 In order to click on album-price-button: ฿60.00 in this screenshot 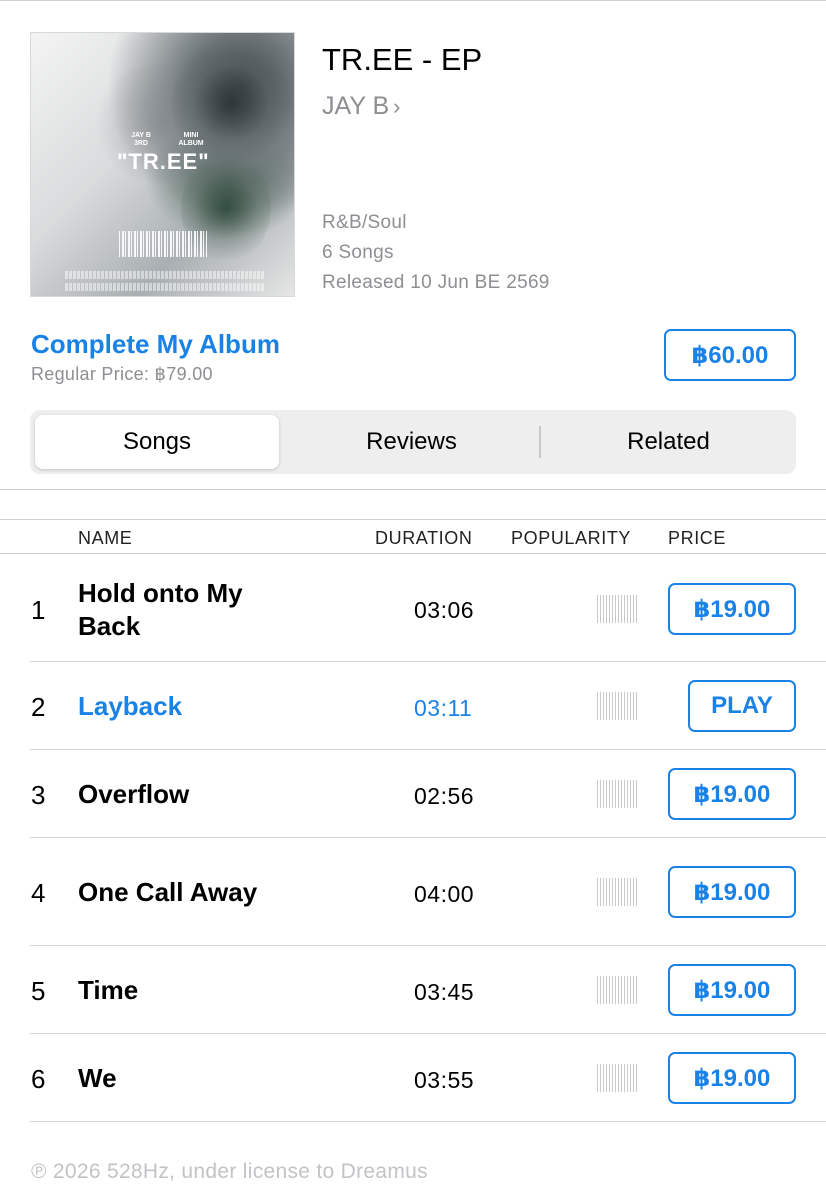, I will do `click(730, 355)`.